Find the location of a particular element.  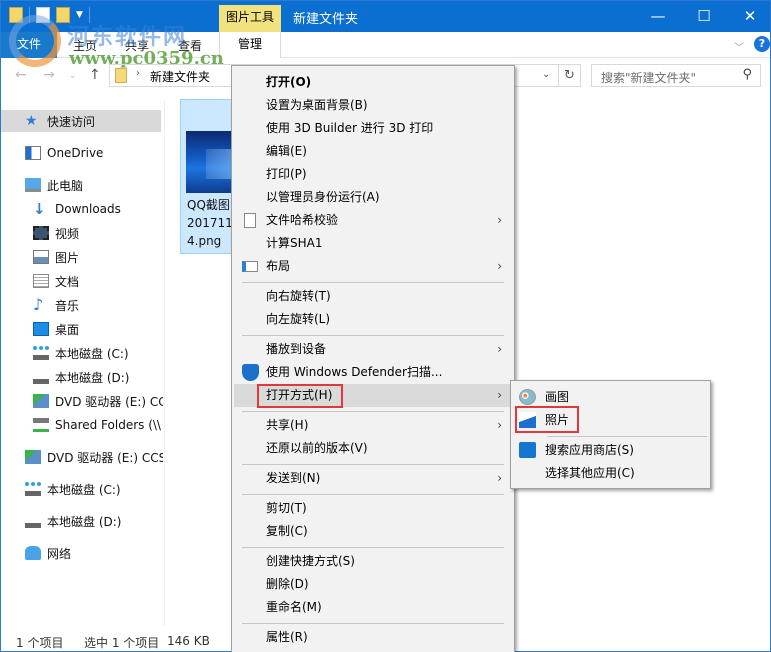

sidebar-item-documents: 文档 is located at coordinates (56, 281).